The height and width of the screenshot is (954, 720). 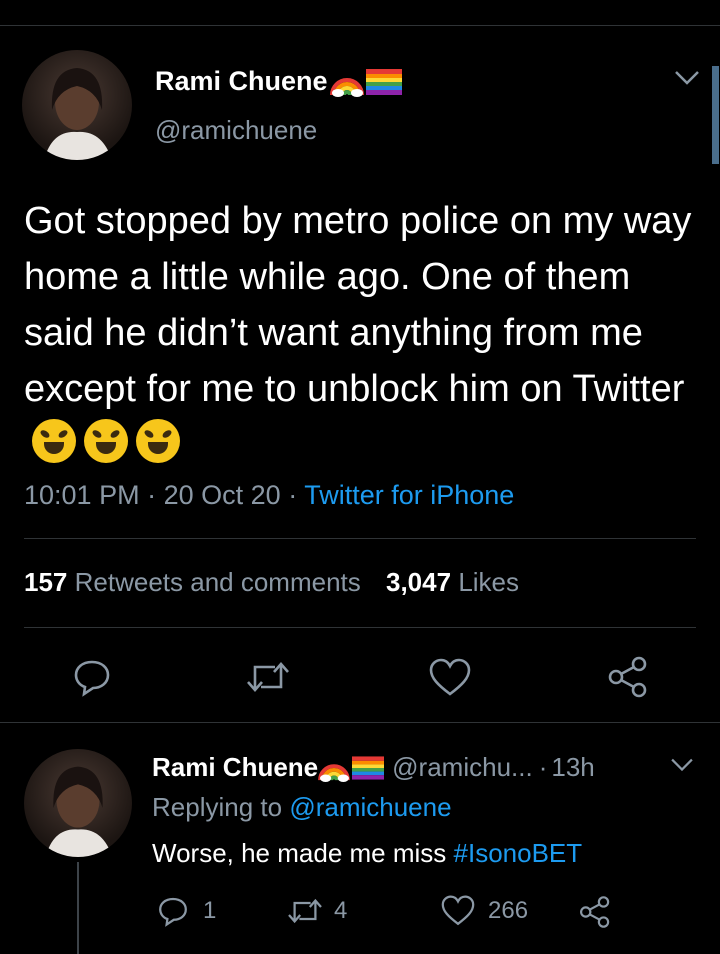 What do you see at coordinates (217, 807) in the screenshot?
I see `replying-prefix: Replying to` at bounding box center [217, 807].